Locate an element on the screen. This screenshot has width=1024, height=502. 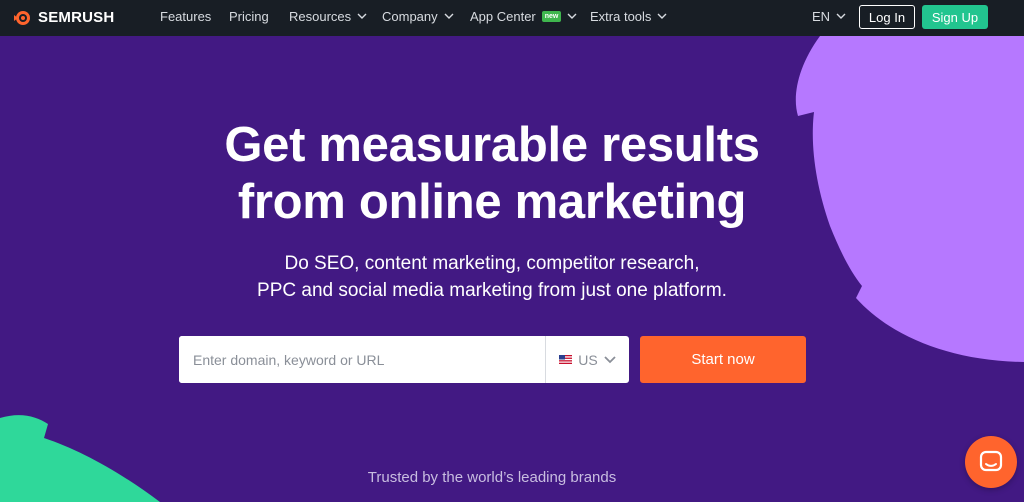
nav-item-label: Resources is located at coordinates (320, 16).